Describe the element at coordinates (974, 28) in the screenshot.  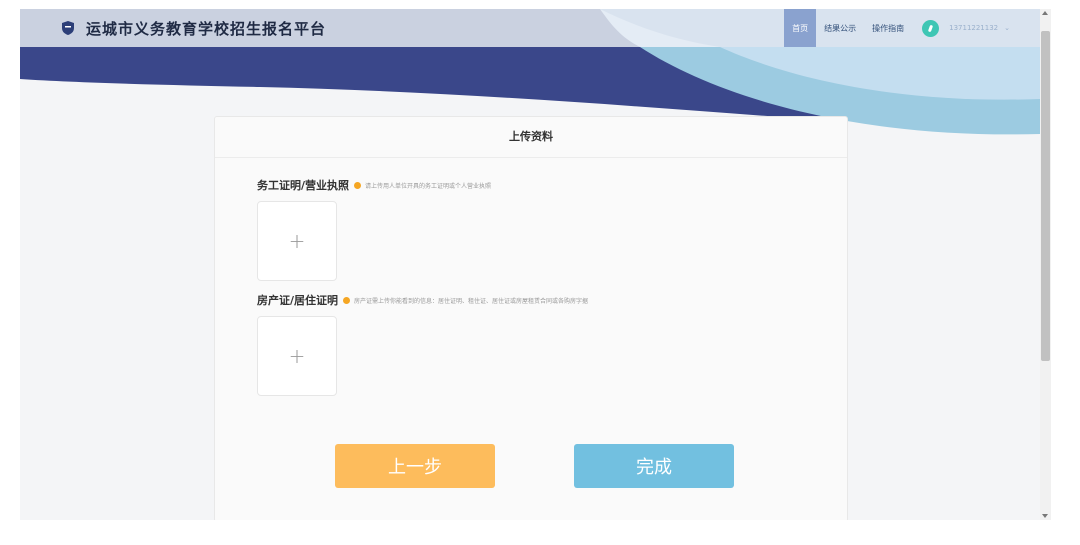
I see `user-phone: 13711221132` at that location.